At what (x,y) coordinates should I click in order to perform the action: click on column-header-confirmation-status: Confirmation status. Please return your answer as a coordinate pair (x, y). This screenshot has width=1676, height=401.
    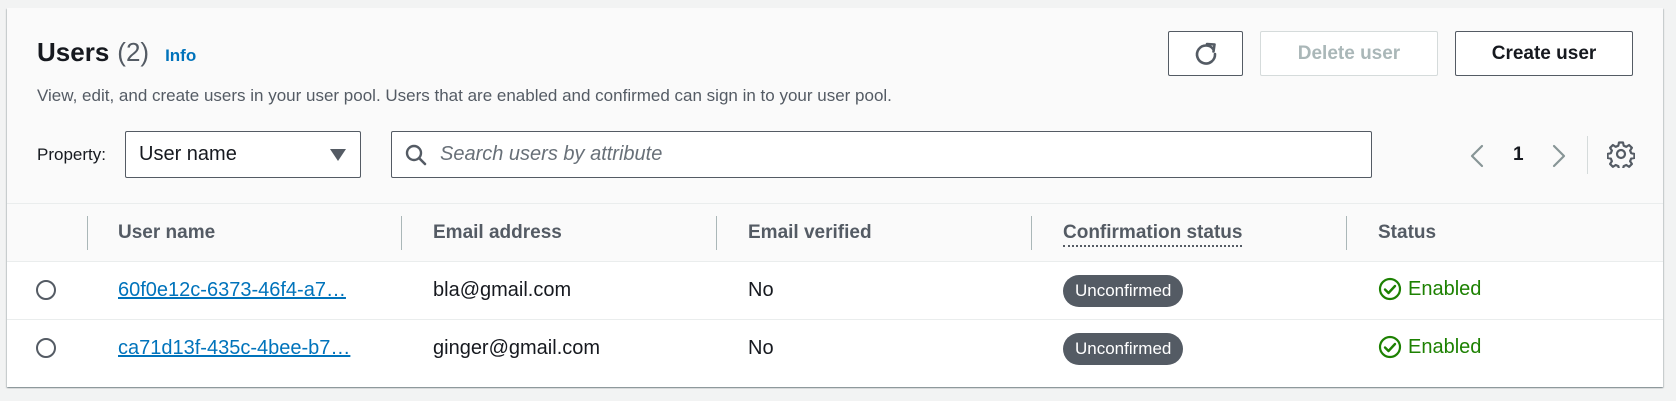
    Looking at the image, I should click on (1153, 234).